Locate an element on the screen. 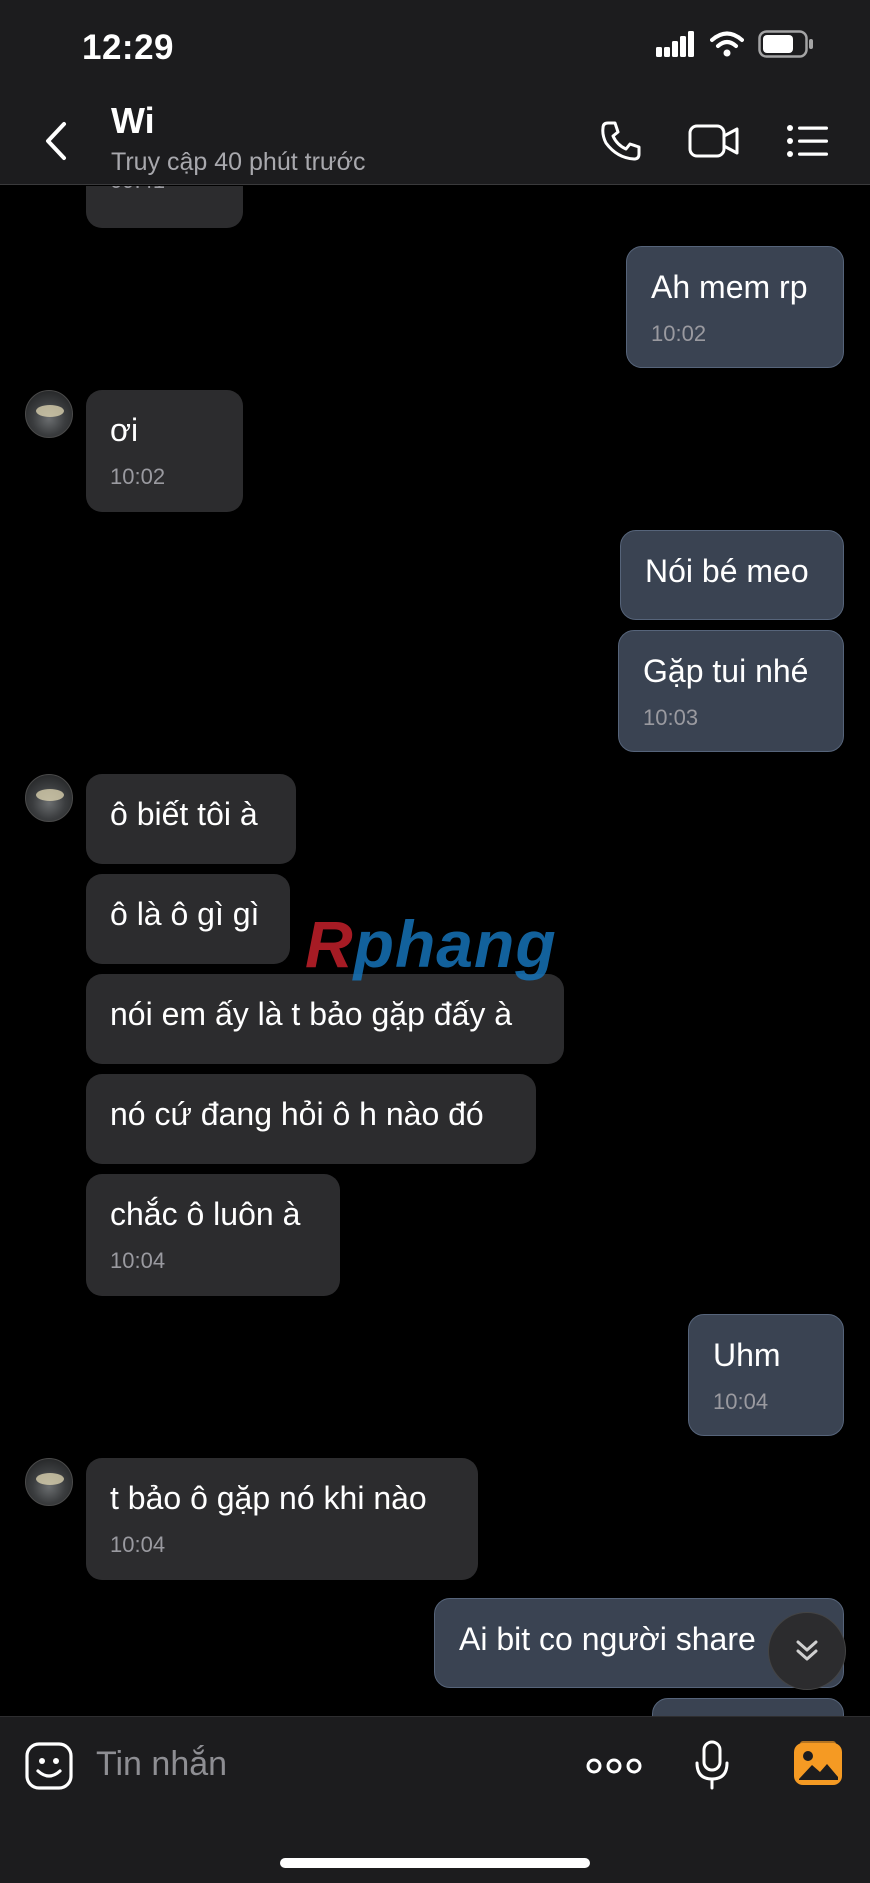  message-outgoing: Nói bé meo is located at coordinates (732, 575).